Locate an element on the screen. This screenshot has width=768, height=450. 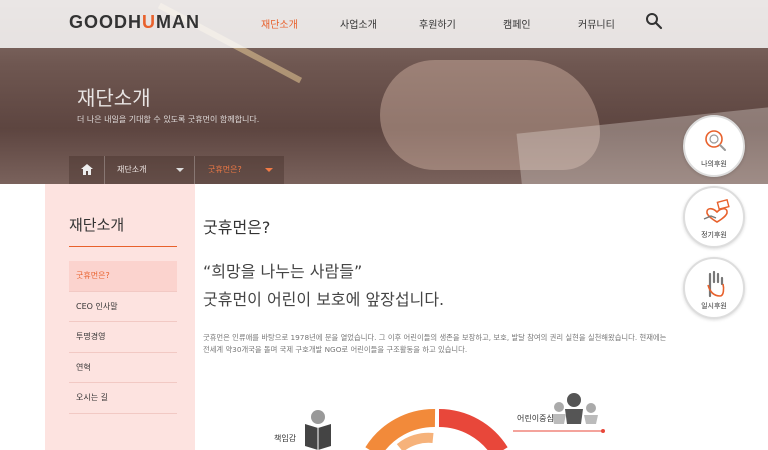
slogan-subline: 굿휴먼이 어린이 보호에 앞장섭니다. is located at coordinates (324, 299).